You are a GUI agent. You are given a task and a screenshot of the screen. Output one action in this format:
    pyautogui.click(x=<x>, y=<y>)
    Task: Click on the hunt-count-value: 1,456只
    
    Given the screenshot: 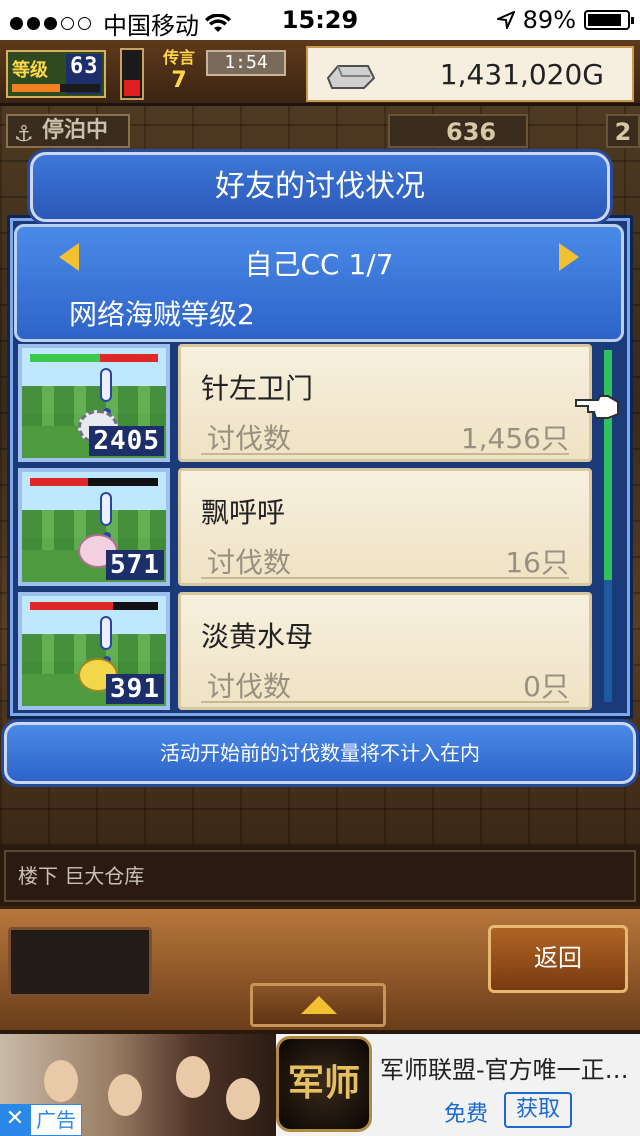 What is the action you would take?
    pyautogui.click(x=514, y=438)
    